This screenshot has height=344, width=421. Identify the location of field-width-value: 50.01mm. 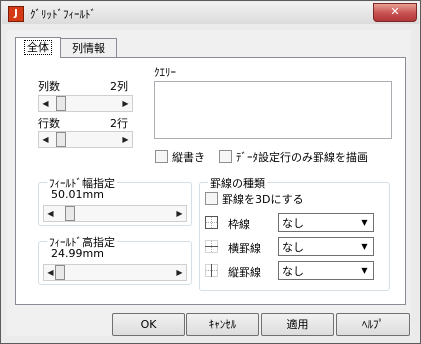
(77, 194).